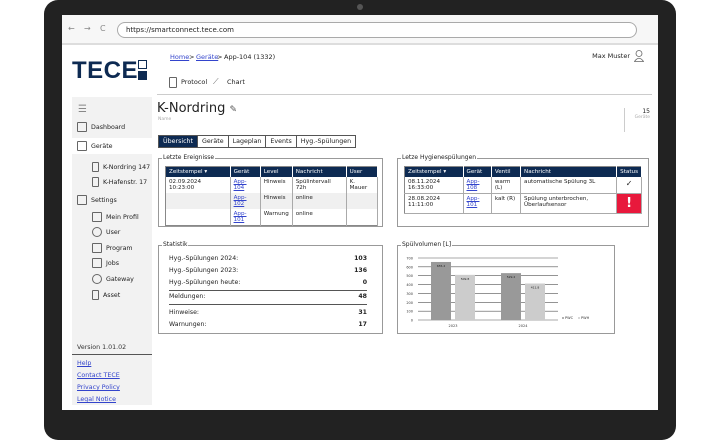 This screenshot has width=720, height=440. I want to click on table-cell: warm (L), so click(506, 185).